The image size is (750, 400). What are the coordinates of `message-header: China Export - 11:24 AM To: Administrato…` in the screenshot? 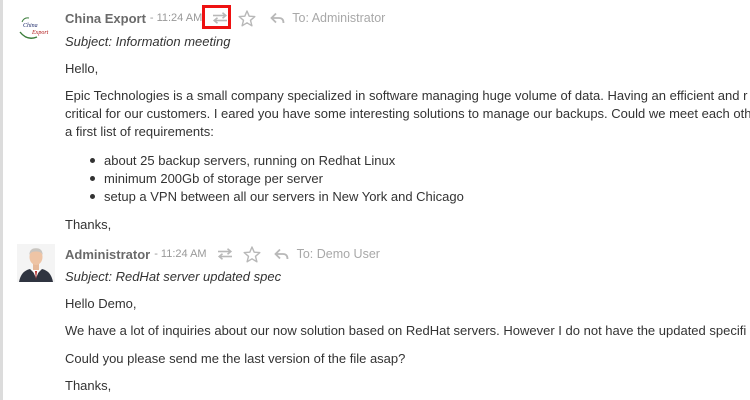 It's located at (405, 18).